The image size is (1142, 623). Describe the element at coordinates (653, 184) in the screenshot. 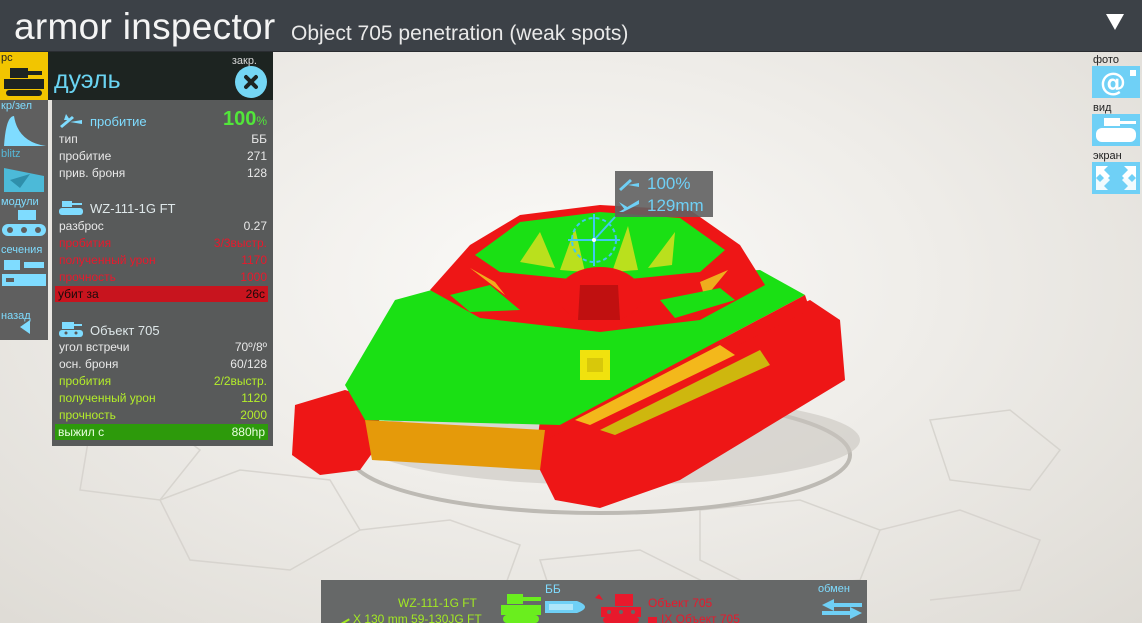

I see `tooltip-penetration: 100%` at that location.